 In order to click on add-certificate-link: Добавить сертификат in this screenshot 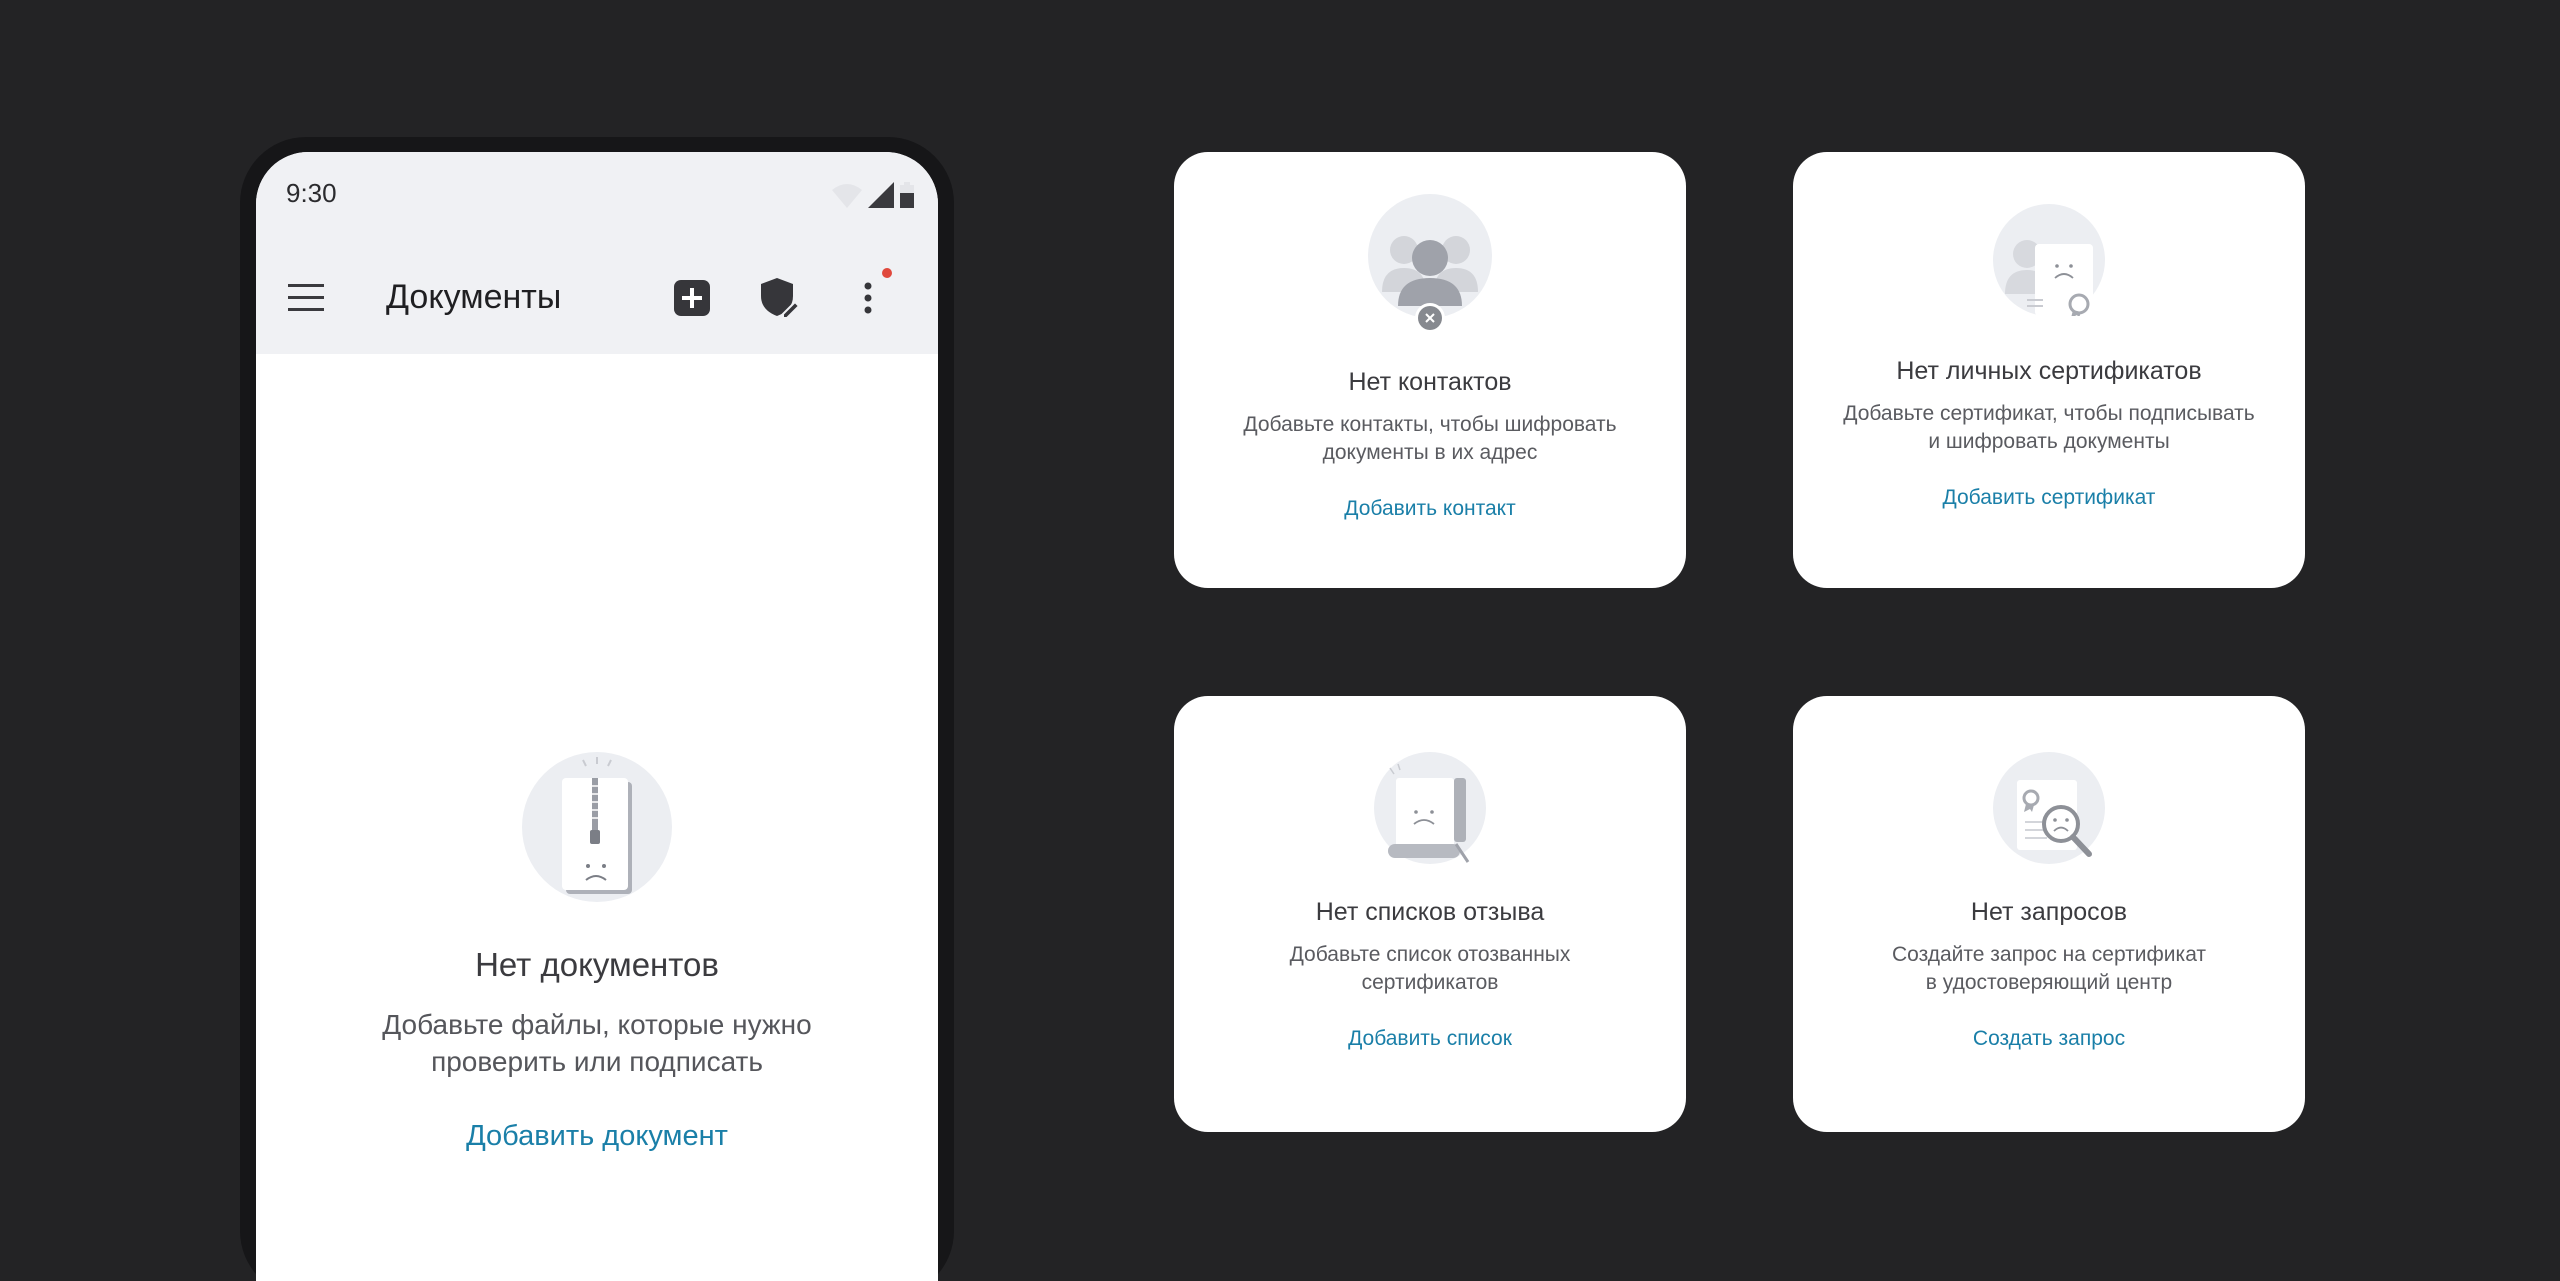, I will do `click(2049, 498)`.